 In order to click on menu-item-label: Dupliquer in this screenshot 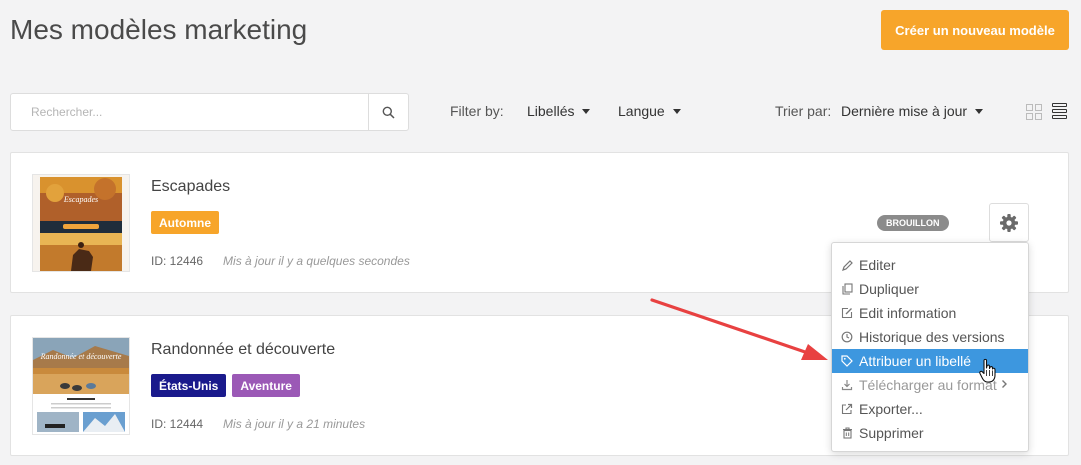, I will do `click(889, 289)`.